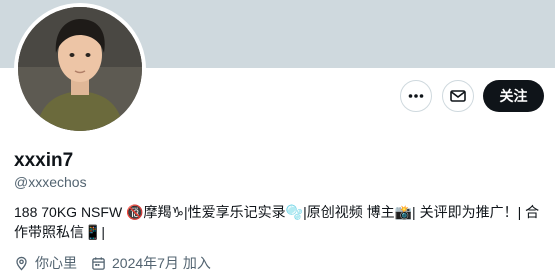 Image resolution: width=555 pixels, height=276 pixels. I want to click on envelope-icon, so click(458, 96).